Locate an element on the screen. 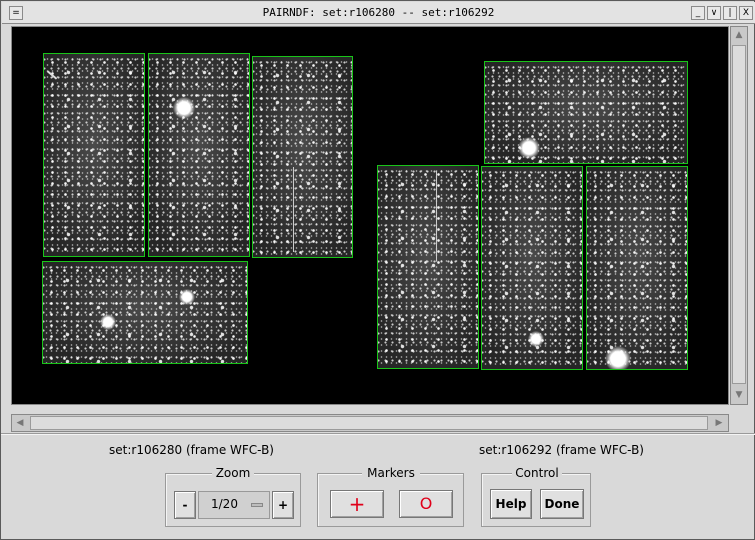 The width and height of the screenshot is (755, 540). horizontal-scroll-thumb is located at coordinates (369, 423).